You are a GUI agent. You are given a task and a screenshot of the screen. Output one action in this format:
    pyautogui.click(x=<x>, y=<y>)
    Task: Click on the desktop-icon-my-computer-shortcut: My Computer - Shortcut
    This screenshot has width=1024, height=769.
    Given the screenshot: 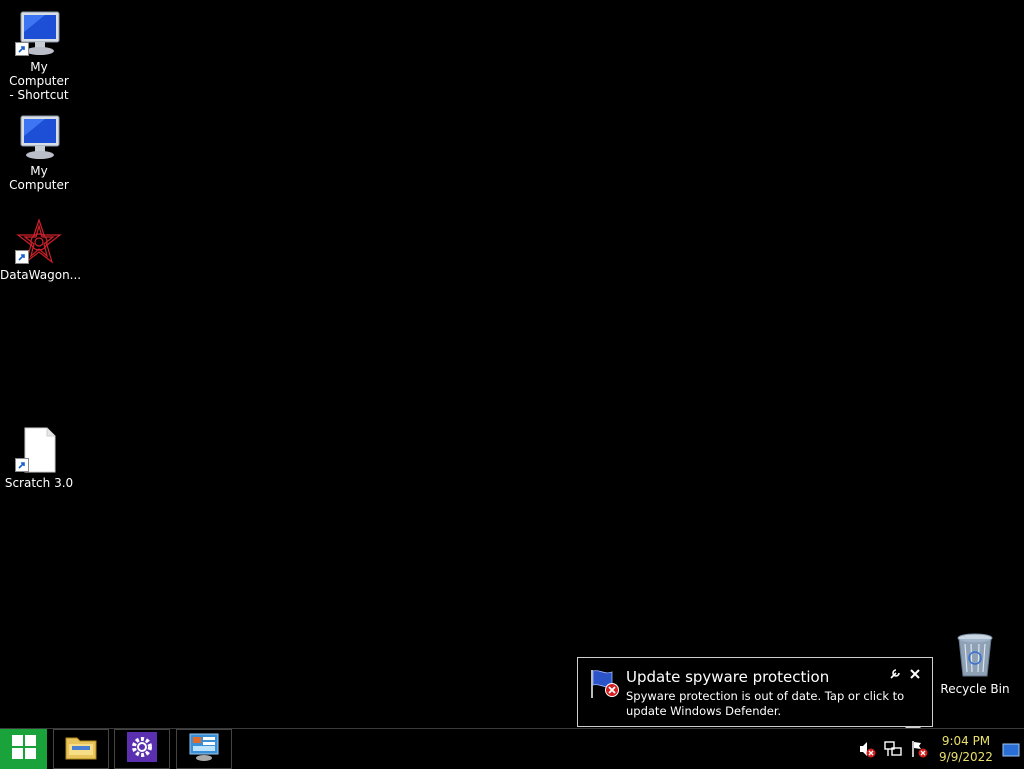 What is the action you would take?
    pyautogui.click(x=39, y=56)
    